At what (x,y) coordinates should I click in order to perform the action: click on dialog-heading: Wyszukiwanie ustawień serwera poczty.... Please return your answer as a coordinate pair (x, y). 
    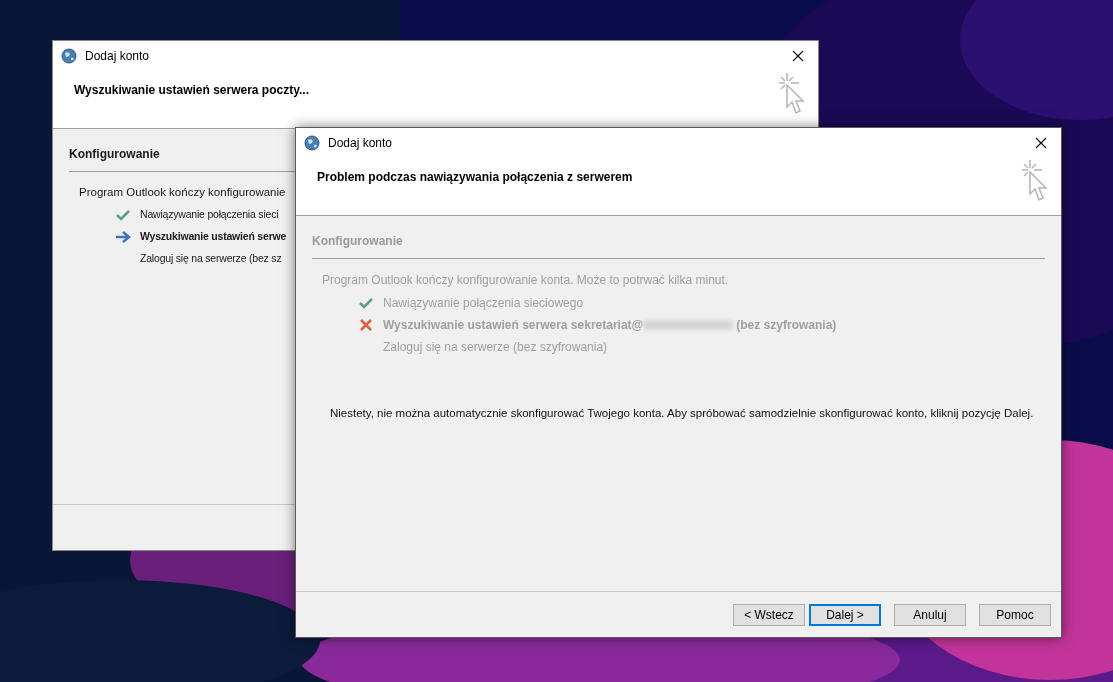
    Looking at the image, I should click on (191, 90).